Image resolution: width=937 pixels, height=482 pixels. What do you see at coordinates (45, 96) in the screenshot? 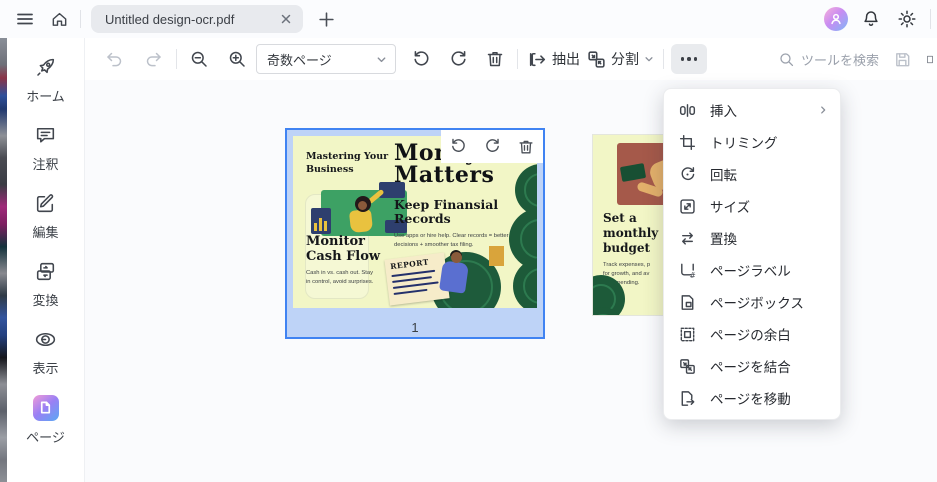
I see `sidebar-item-label: ホーム` at bounding box center [45, 96].